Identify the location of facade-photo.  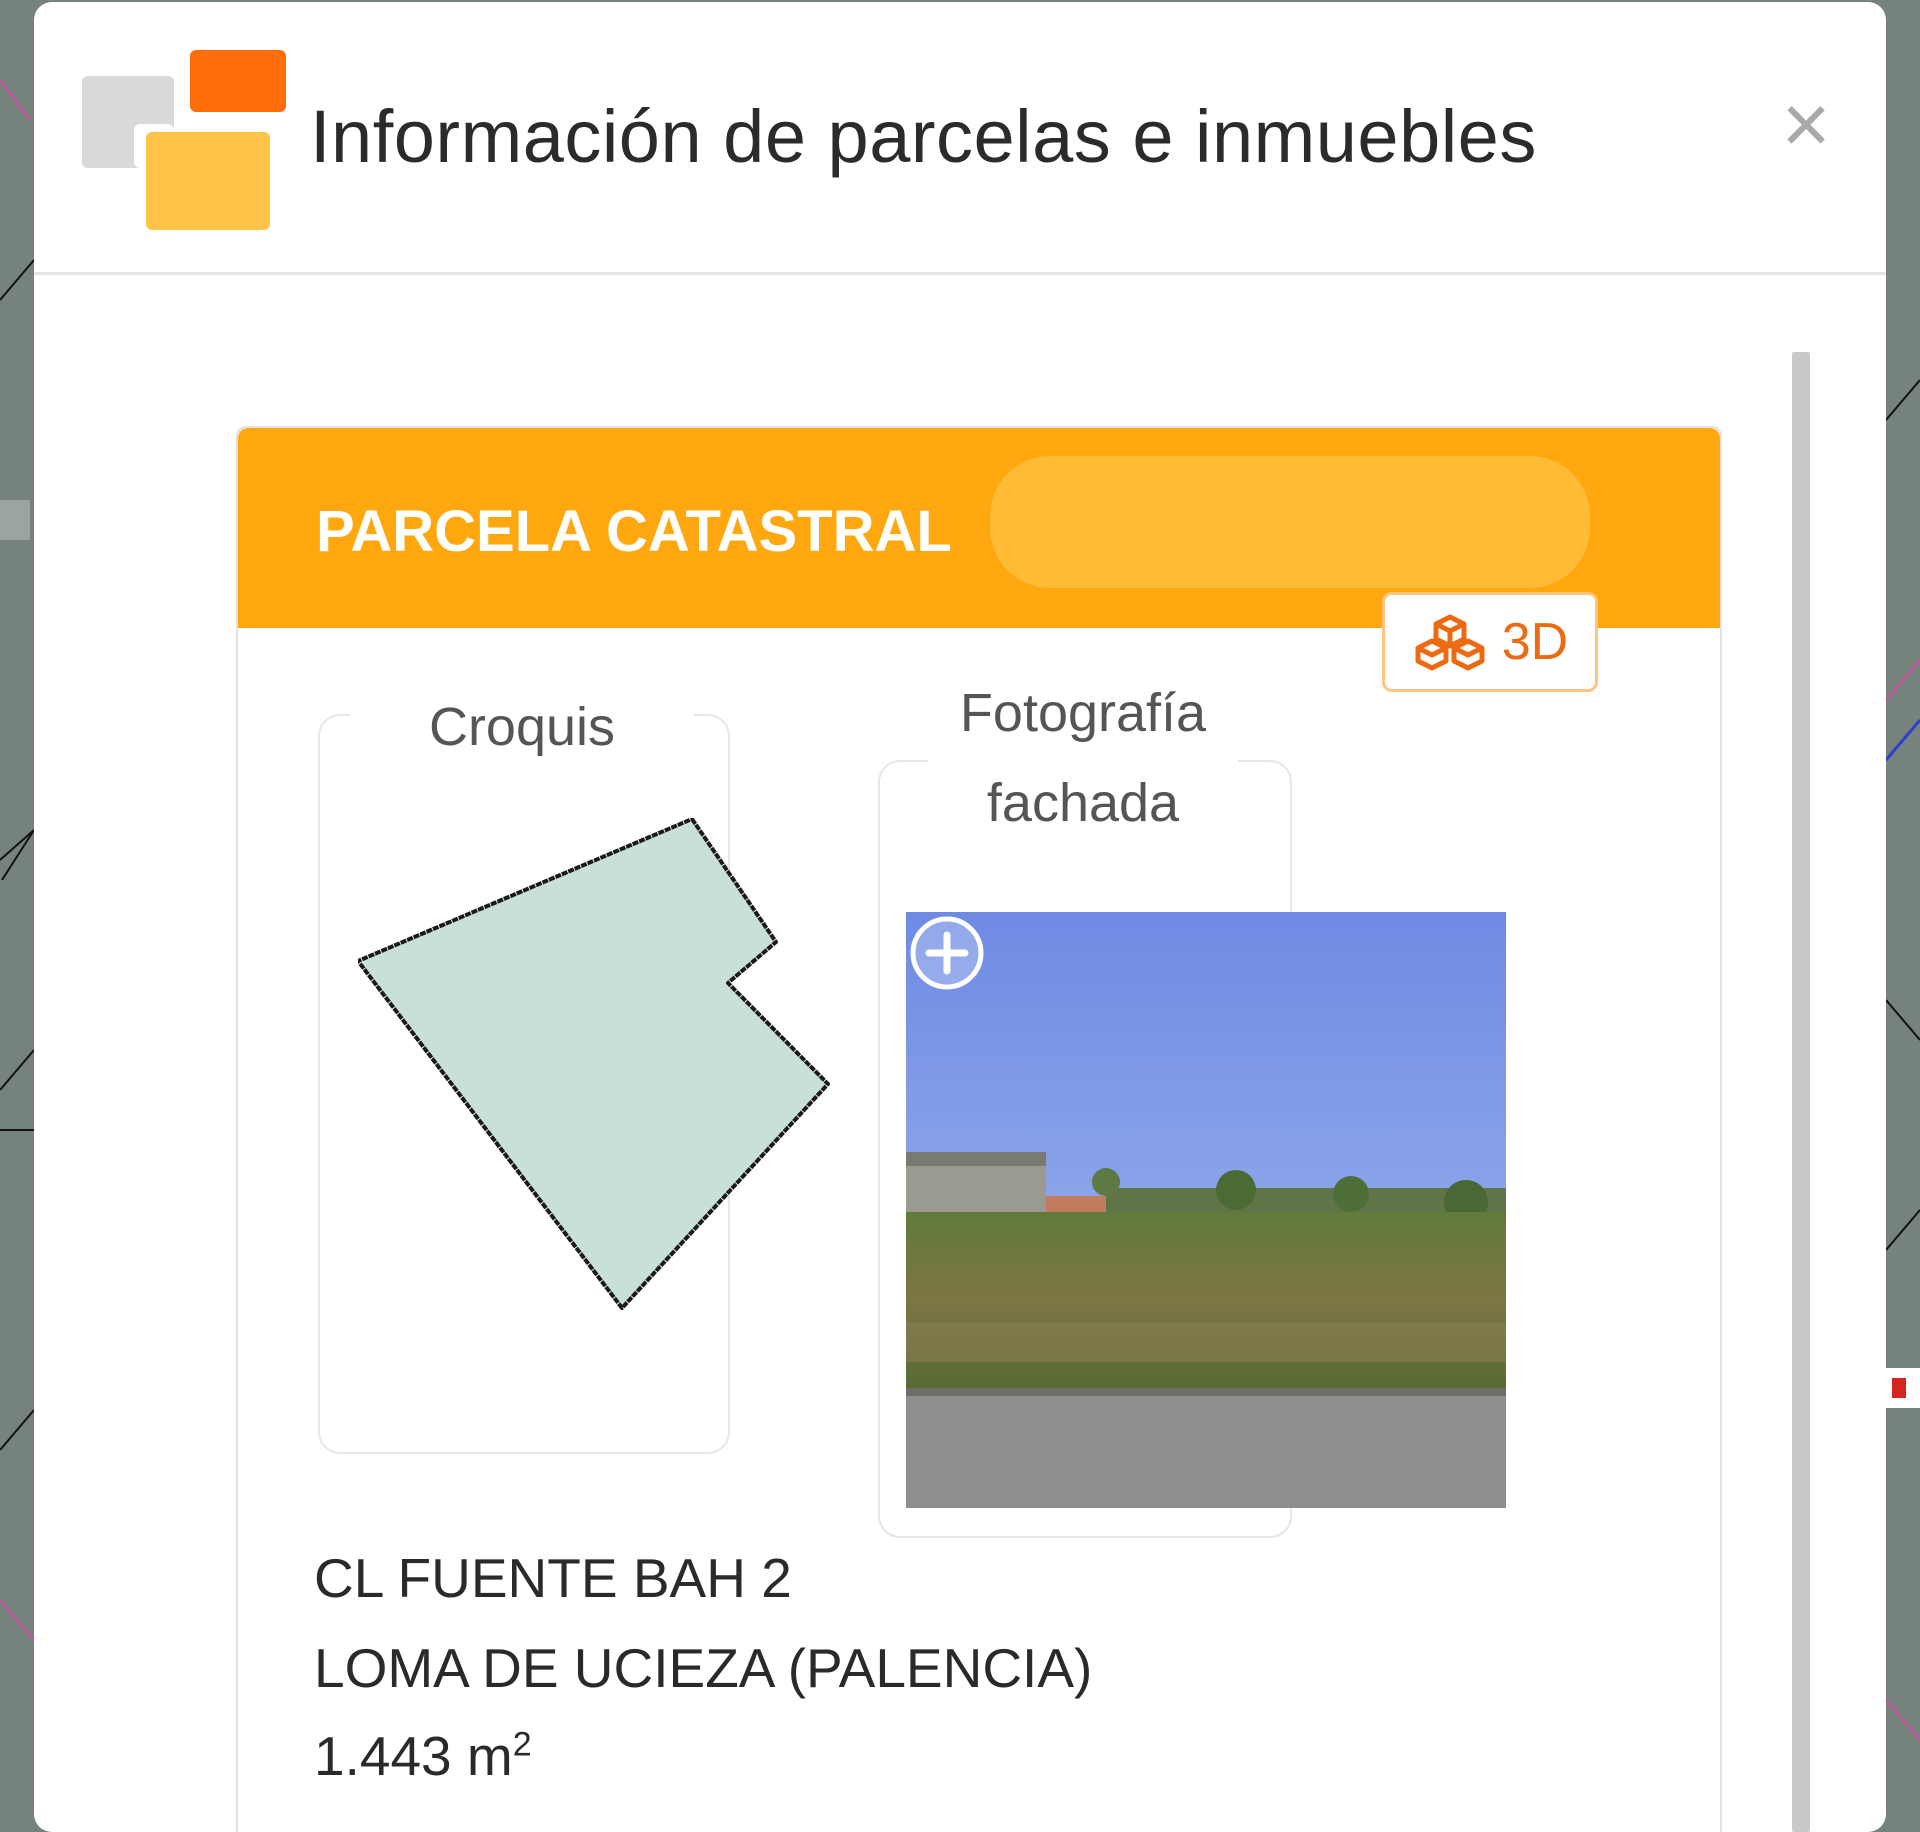
(1206, 1210).